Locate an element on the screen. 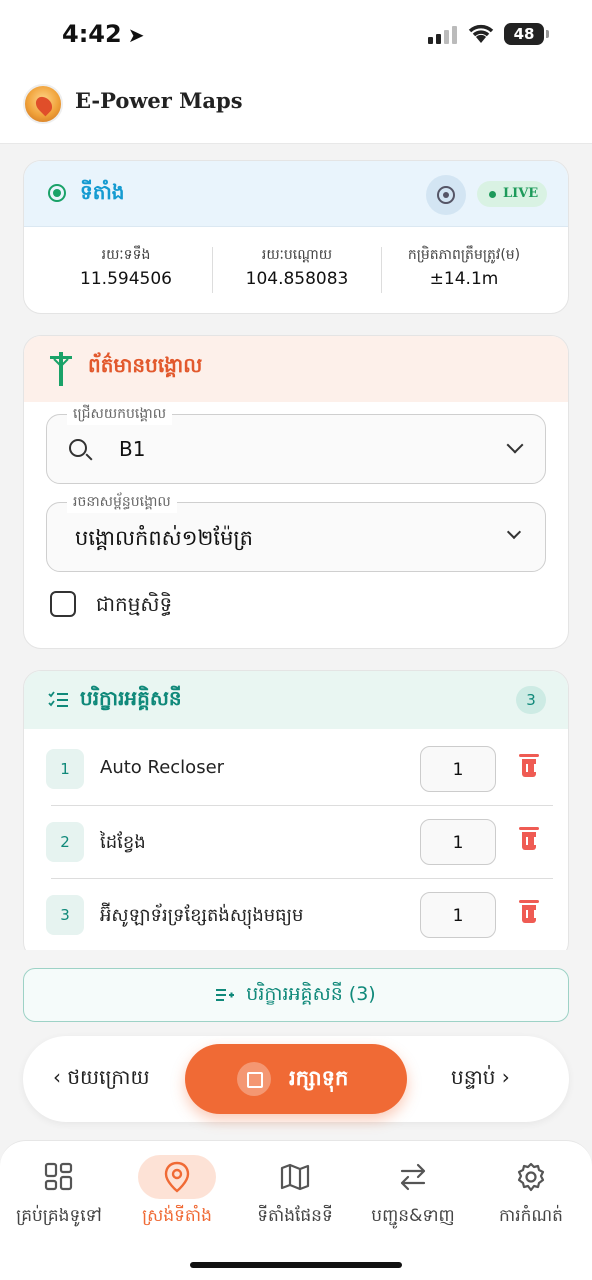 The height and width of the screenshot is (1280, 592). owned-label: ជាកម្មសិទ្ធិ is located at coordinates (134, 604).